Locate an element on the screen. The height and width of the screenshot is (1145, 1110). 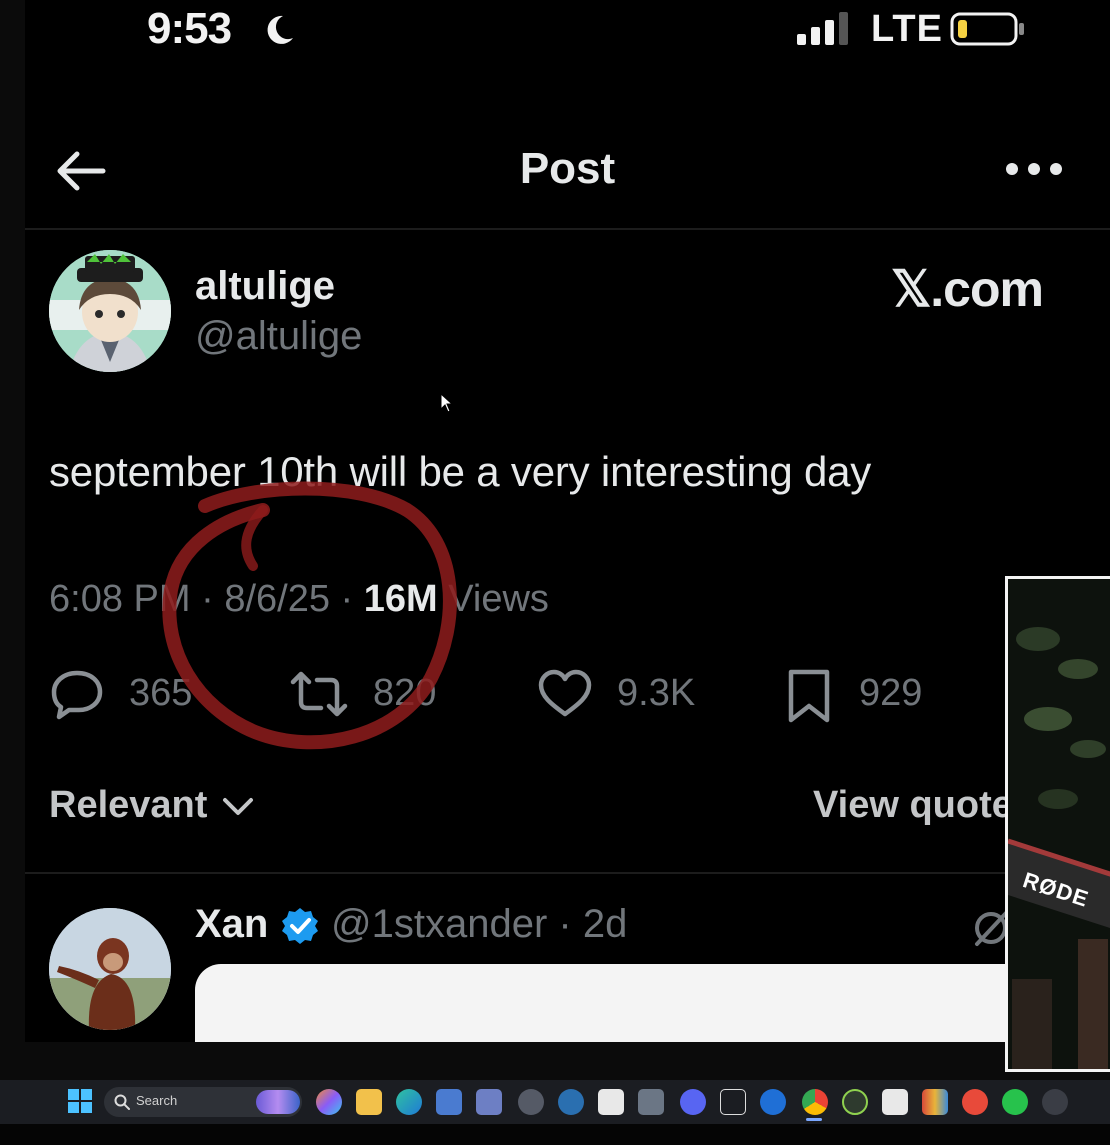
battle-net-icon is located at coordinates (773, 1102).